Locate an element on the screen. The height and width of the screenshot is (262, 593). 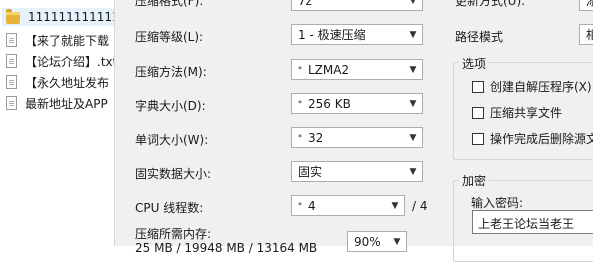
checkbox-label: 操作完成后删除源文 is located at coordinates (541, 139).